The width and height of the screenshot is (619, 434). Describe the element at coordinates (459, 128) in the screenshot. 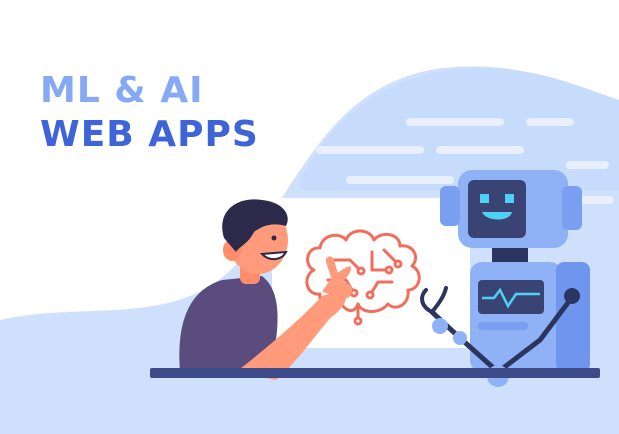

I see `background-blob-top` at that location.